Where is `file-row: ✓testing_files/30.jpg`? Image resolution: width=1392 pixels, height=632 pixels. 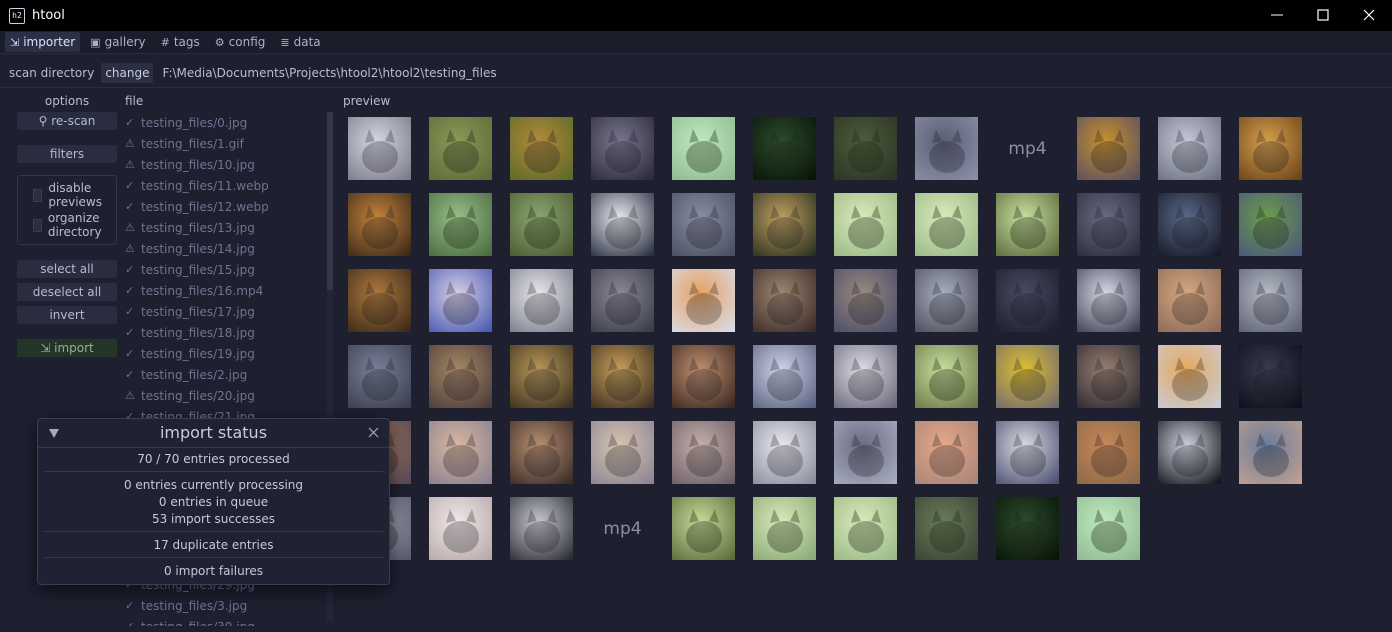
file-row: ✓testing_files/30.jpg is located at coordinates (225, 621).